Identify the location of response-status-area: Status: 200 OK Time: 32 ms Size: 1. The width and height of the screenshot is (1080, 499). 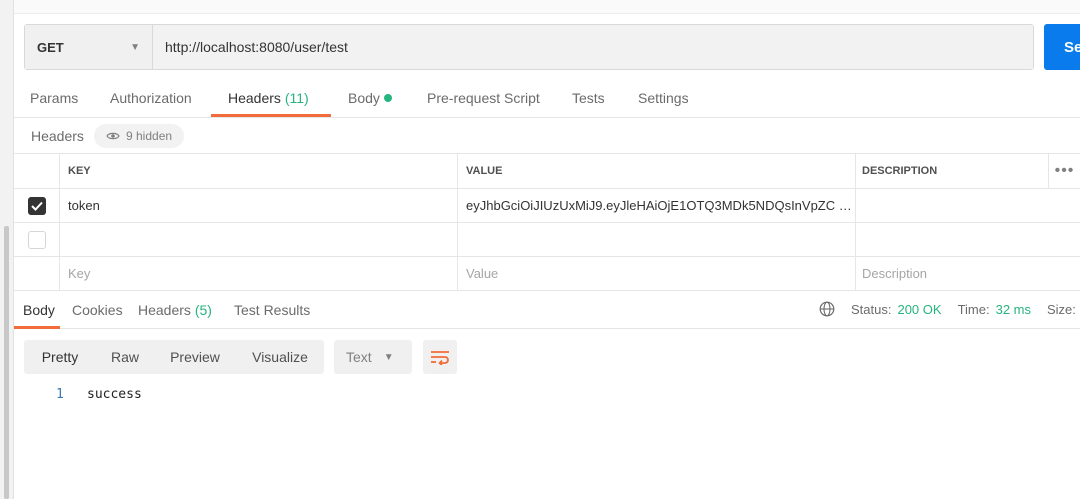
(949, 309).